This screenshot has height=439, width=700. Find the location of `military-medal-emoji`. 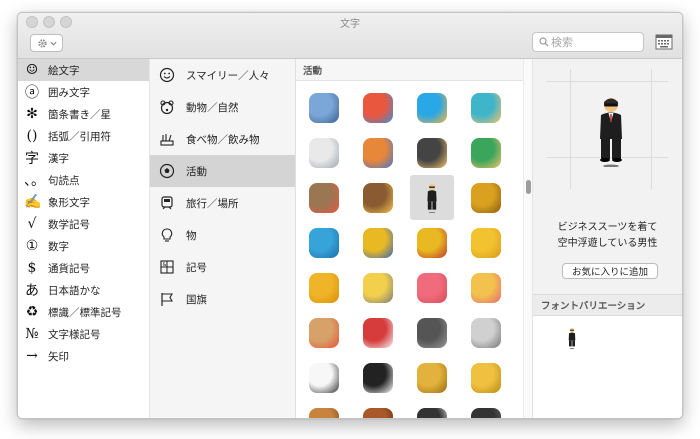

military-medal-emoji is located at coordinates (432, 242).